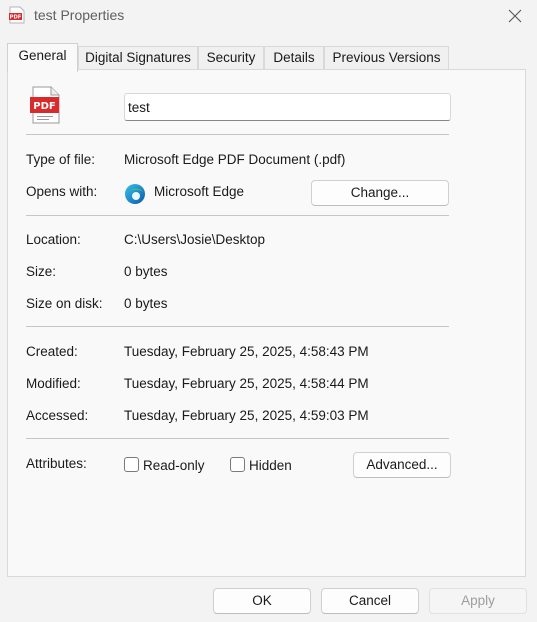 The height and width of the screenshot is (622, 537). Describe the element at coordinates (235, 159) in the screenshot. I see `type-of-file-value: Microsoft Edge PDF Document (.pdf)` at that location.